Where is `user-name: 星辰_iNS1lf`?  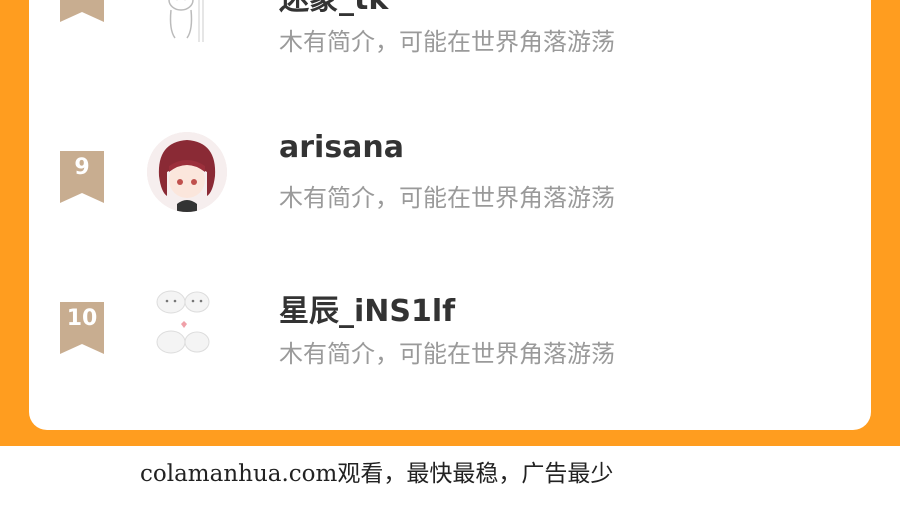
user-name: 星辰_iNS1lf is located at coordinates (367, 308).